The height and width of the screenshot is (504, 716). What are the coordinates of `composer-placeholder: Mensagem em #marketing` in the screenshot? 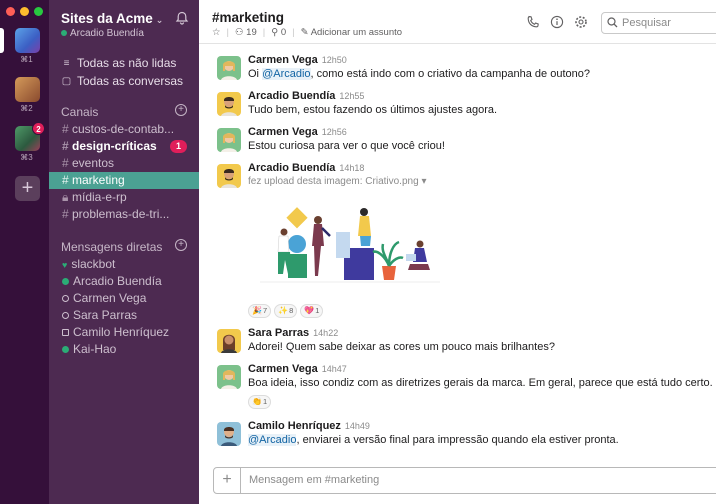 It's located at (314, 480).